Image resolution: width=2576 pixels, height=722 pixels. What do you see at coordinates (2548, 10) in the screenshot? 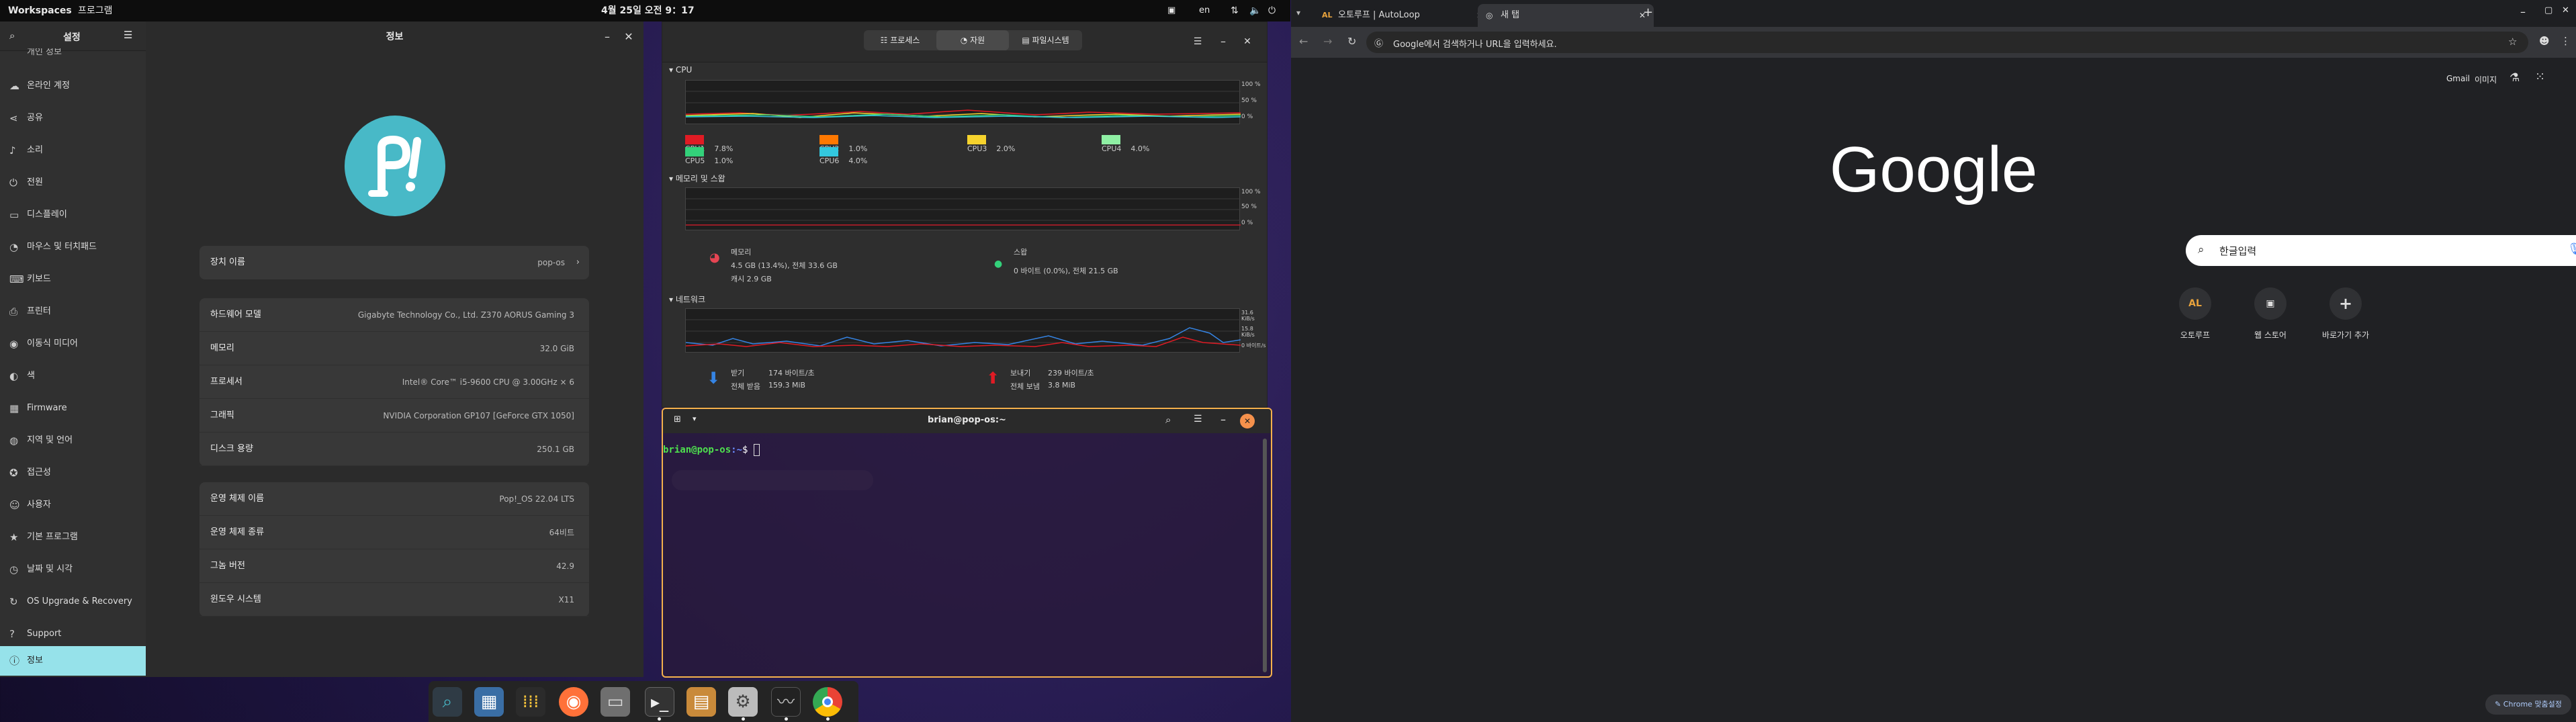
I see `maximize-button: ▢` at bounding box center [2548, 10].